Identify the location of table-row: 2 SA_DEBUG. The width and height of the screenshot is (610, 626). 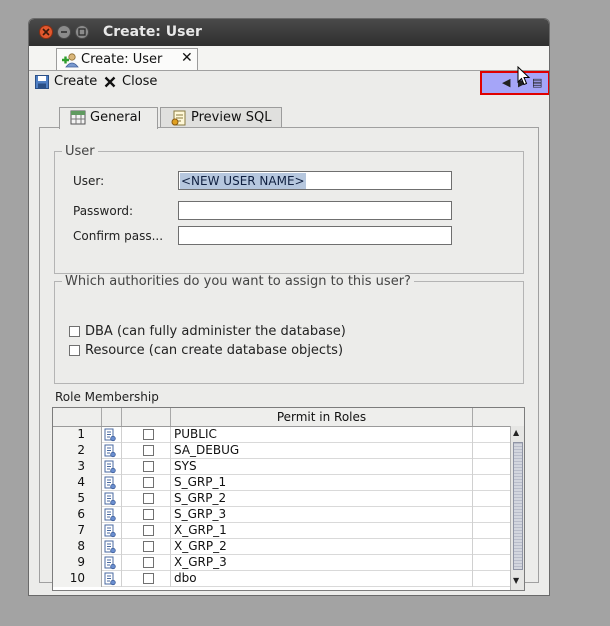
(281, 451).